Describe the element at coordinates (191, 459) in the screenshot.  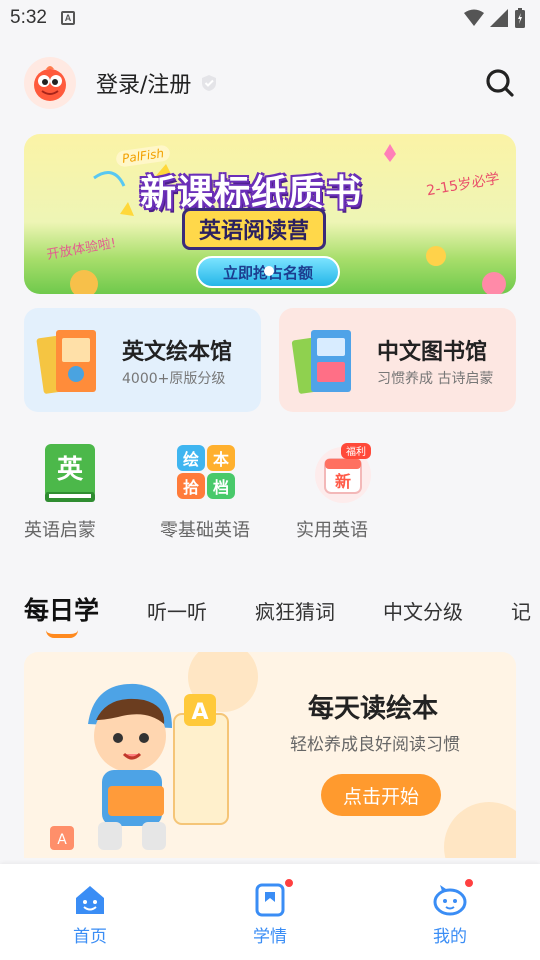
I see `glyph-hui: 绘` at that location.